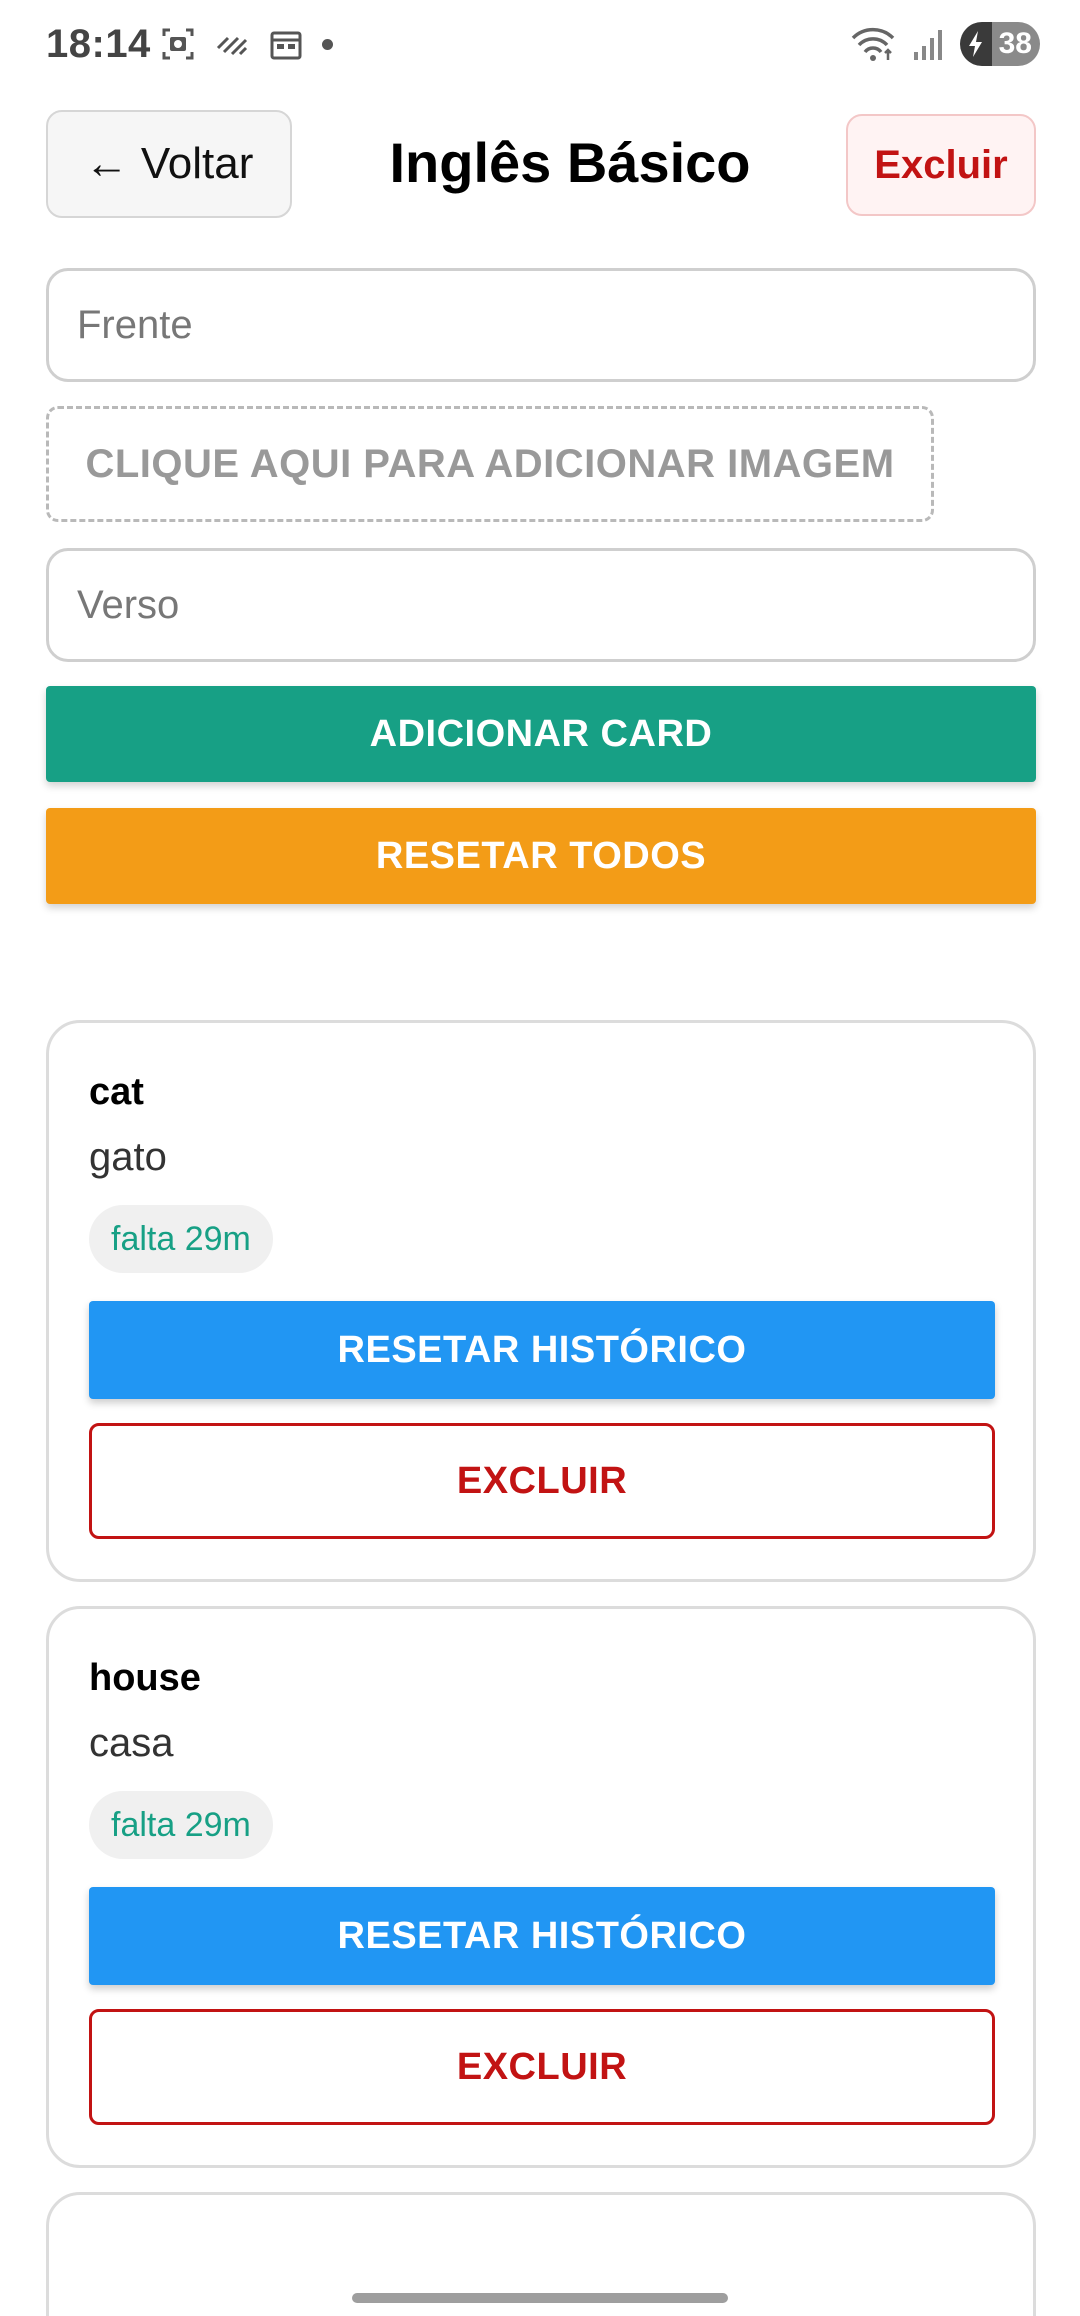 The width and height of the screenshot is (1080, 2316). Describe the element at coordinates (169, 164) in the screenshot. I see `back-button: ← Voltar` at that location.